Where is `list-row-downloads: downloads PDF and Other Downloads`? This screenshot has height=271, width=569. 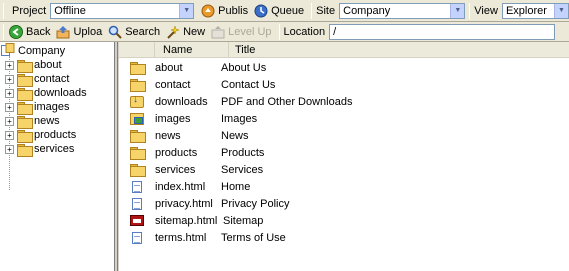
list-row-downloads: downloads PDF and Other Downloads is located at coordinates (344, 101).